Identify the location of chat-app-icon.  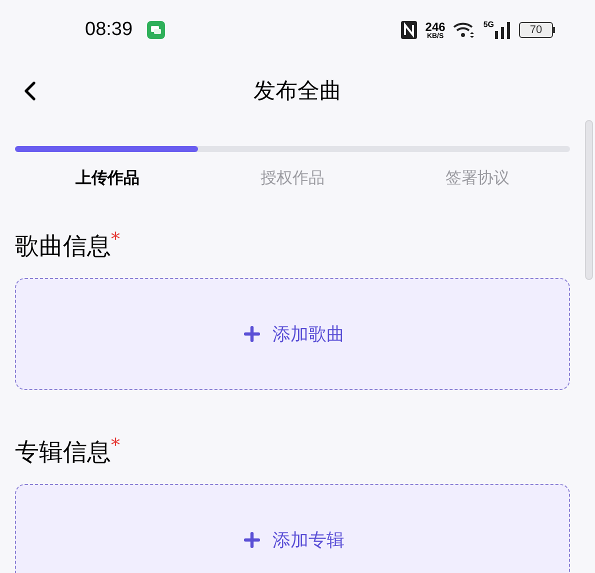
(155, 30).